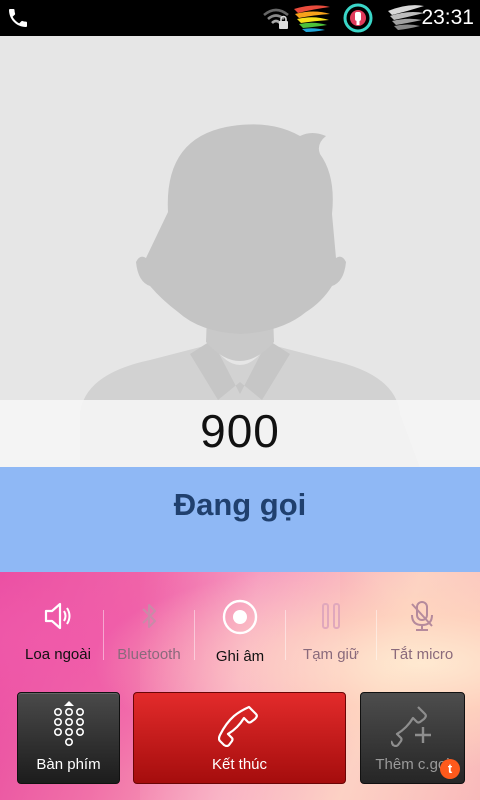 The height and width of the screenshot is (800, 480). Describe the element at coordinates (18, 18) in the screenshot. I see `phone-call-icon` at that location.